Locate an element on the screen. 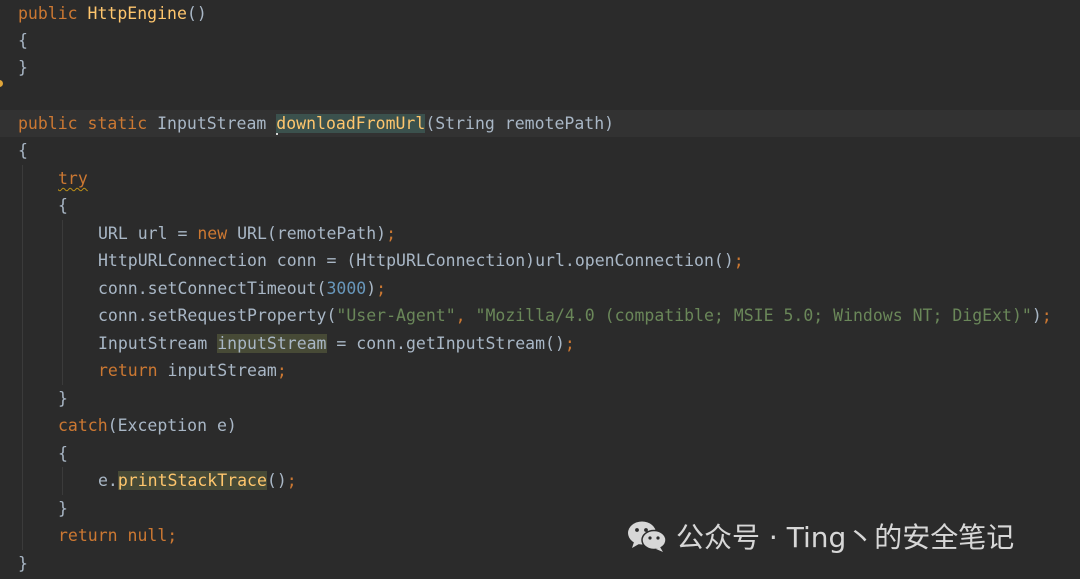 The width and height of the screenshot is (1080, 579). code-text: (String remotePath) is located at coordinates (520, 123).